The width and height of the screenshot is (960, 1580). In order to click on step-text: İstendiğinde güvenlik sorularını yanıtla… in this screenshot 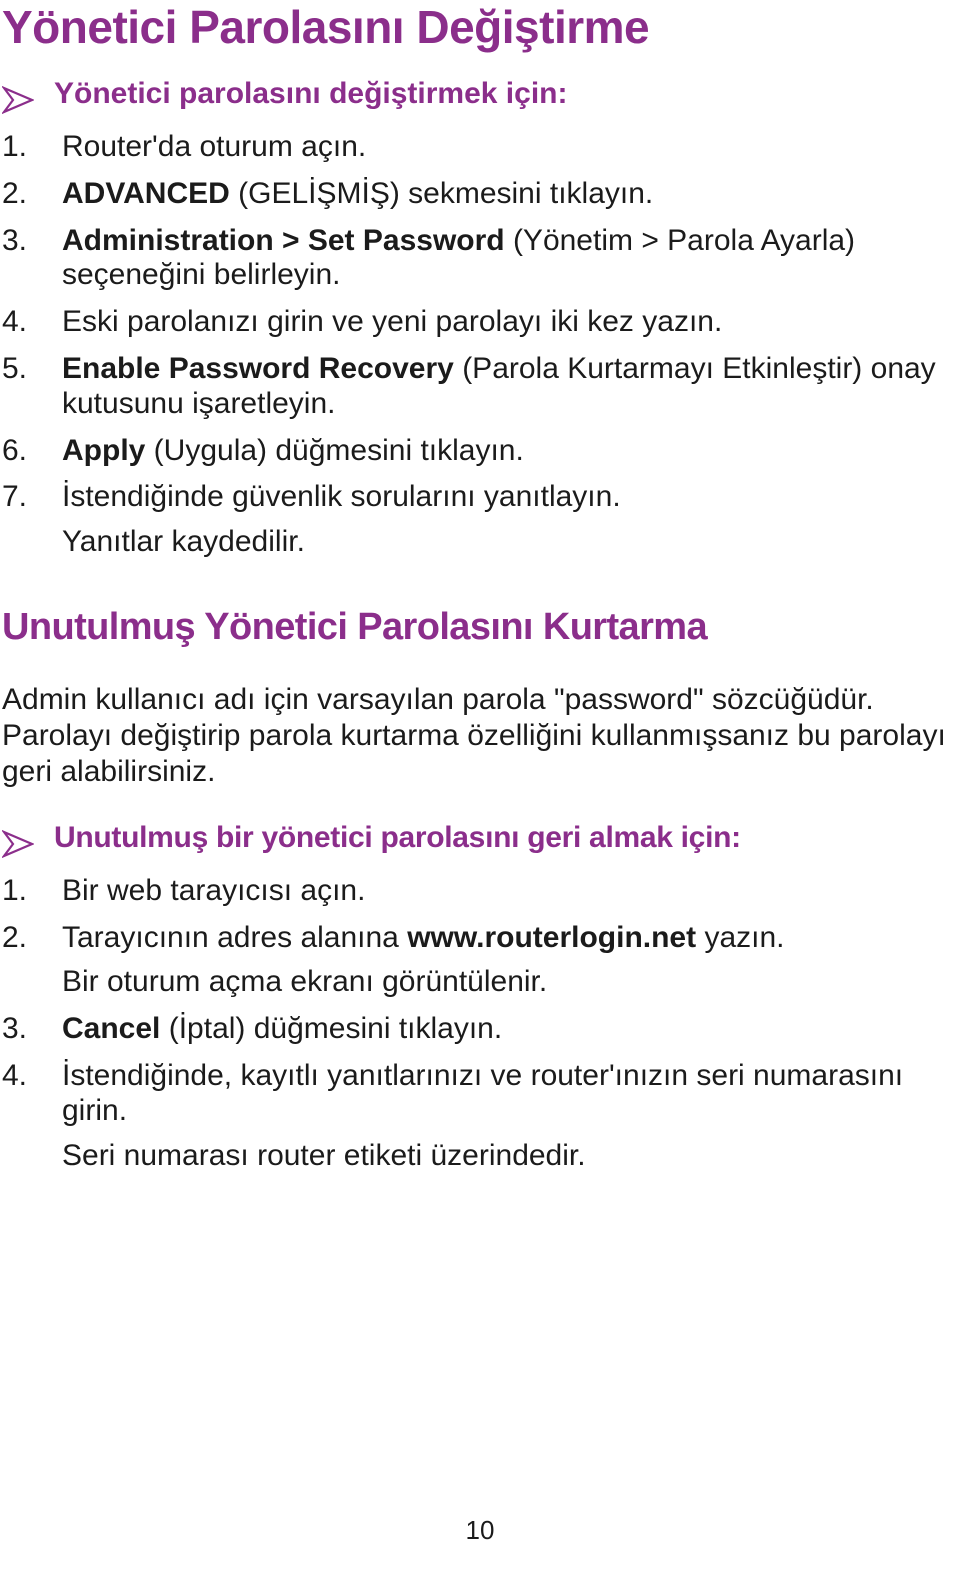, I will do `click(509, 497)`.